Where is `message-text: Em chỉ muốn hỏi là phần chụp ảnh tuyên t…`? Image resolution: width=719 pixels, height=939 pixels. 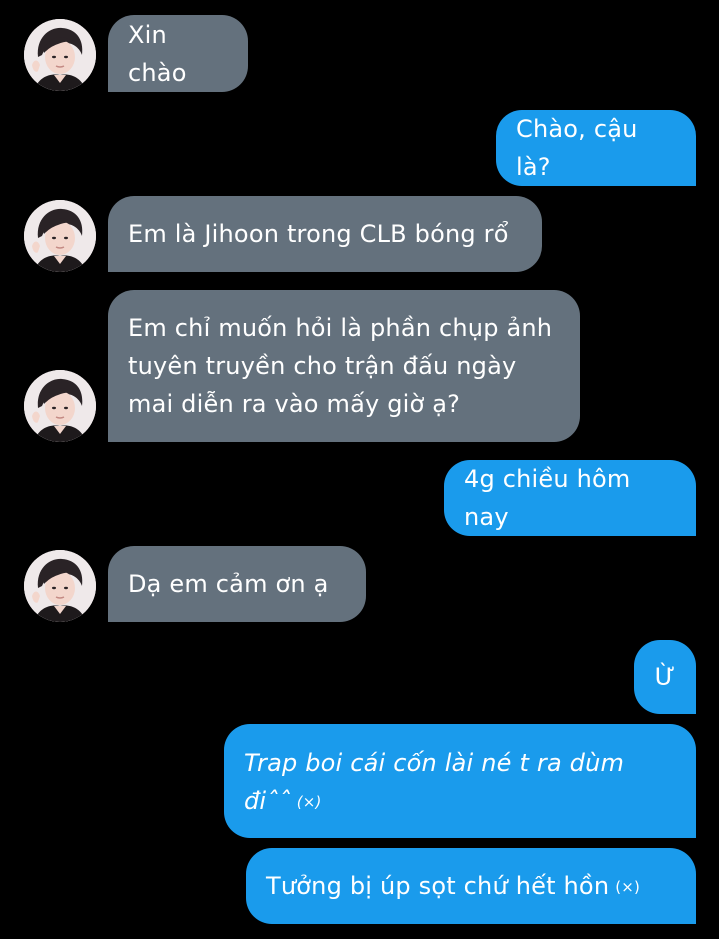
message-text: Em chỉ muốn hỏi là phần chụp ảnh tuyên t… is located at coordinates (340, 366).